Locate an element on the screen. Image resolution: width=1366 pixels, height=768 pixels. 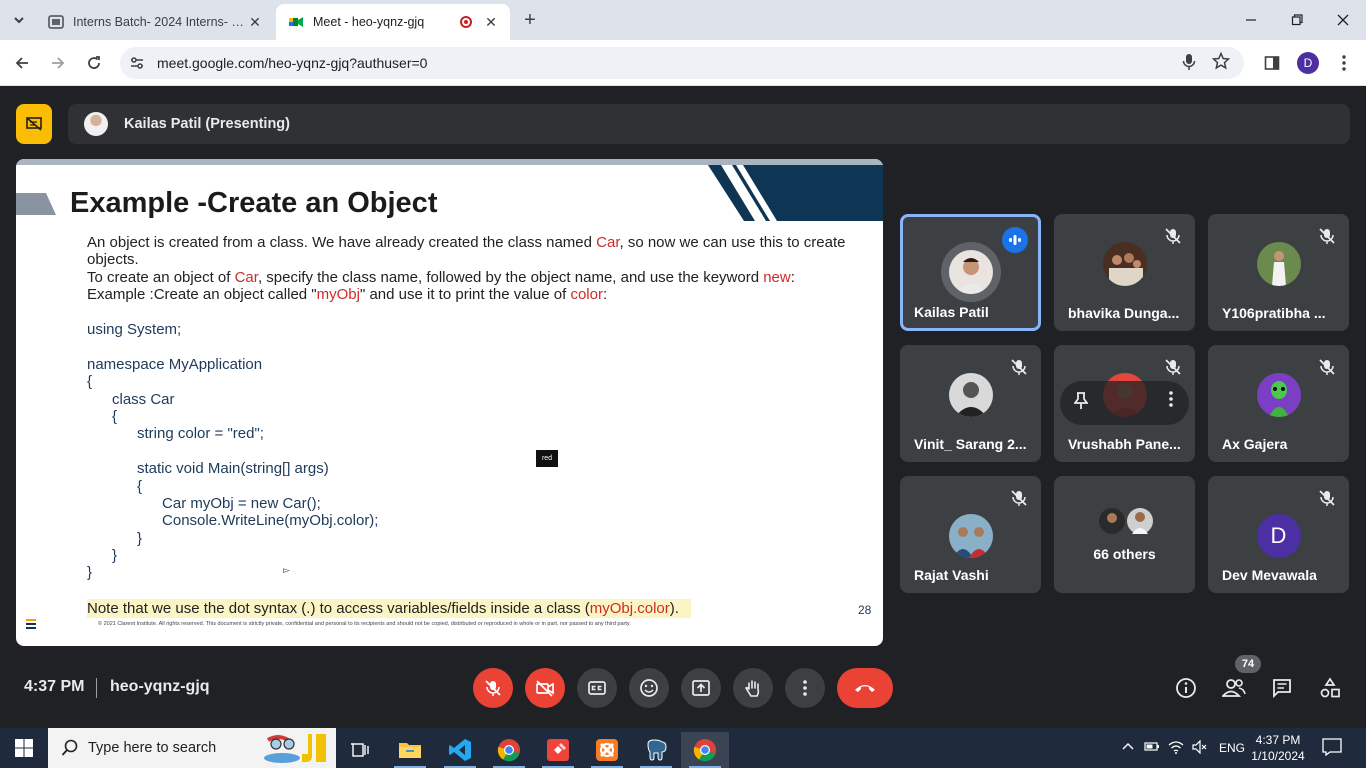
close-window-button is located at coordinates (1343, 20).